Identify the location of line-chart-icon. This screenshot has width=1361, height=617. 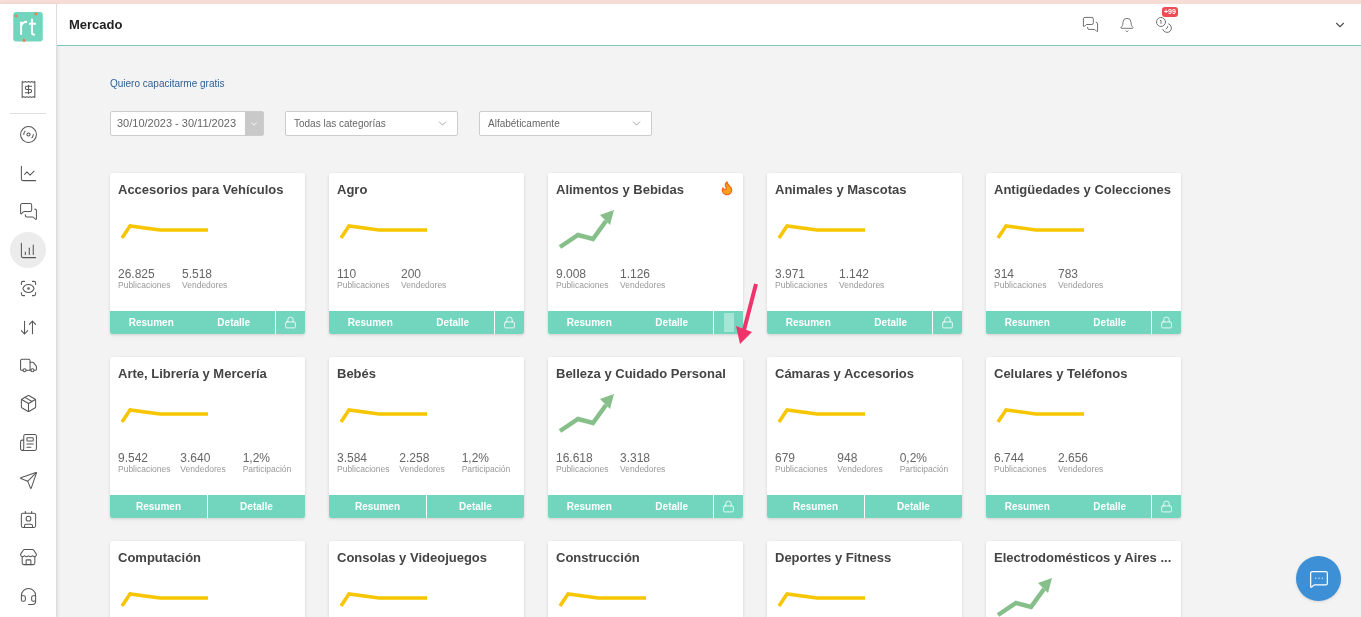
(28, 173).